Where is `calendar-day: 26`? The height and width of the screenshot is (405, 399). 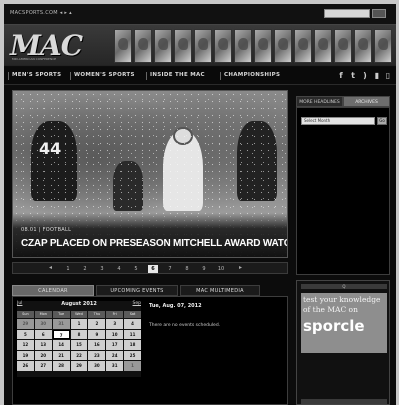
calendar-day: 26 is located at coordinates (25, 366).